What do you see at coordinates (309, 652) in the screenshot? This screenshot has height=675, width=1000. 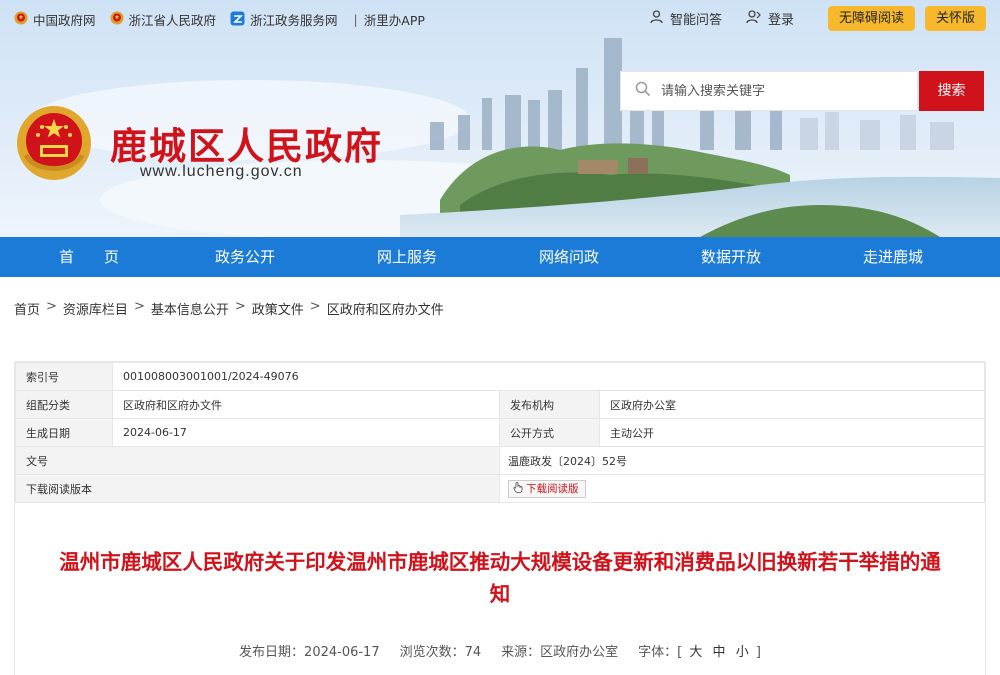 I see `publish-date: 发布日期：2024-06-17` at bounding box center [309, 652].